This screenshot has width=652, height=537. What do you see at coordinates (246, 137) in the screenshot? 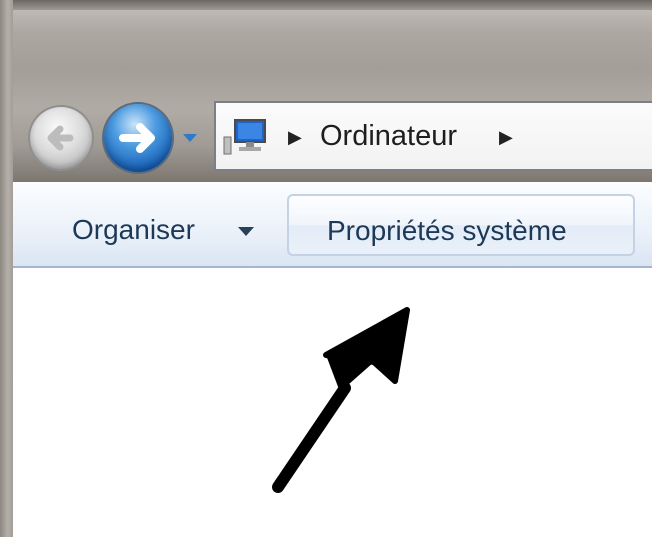
I see `computer-icon` at bounding box center [246, 137].